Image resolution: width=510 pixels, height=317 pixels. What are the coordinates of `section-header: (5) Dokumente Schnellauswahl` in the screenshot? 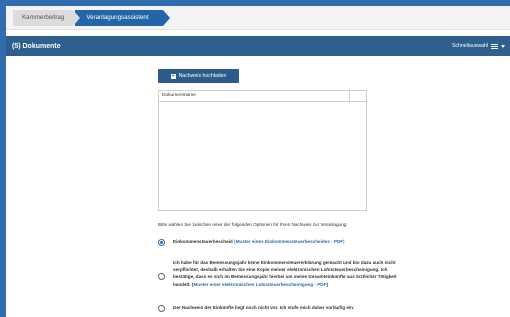 It's located at (258, 46).